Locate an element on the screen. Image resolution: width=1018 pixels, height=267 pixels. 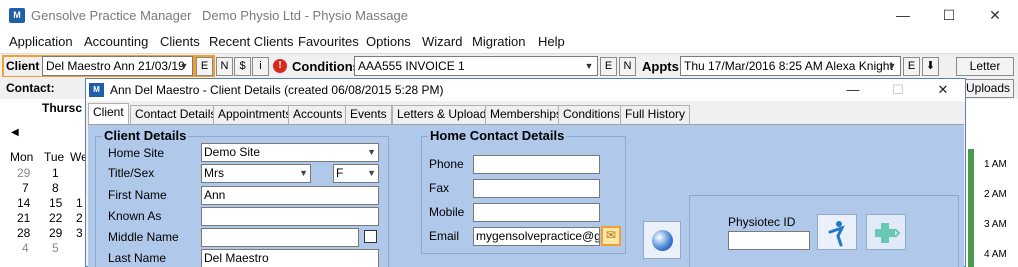
calendar-day: 14 is located at coordinates (23, 203).